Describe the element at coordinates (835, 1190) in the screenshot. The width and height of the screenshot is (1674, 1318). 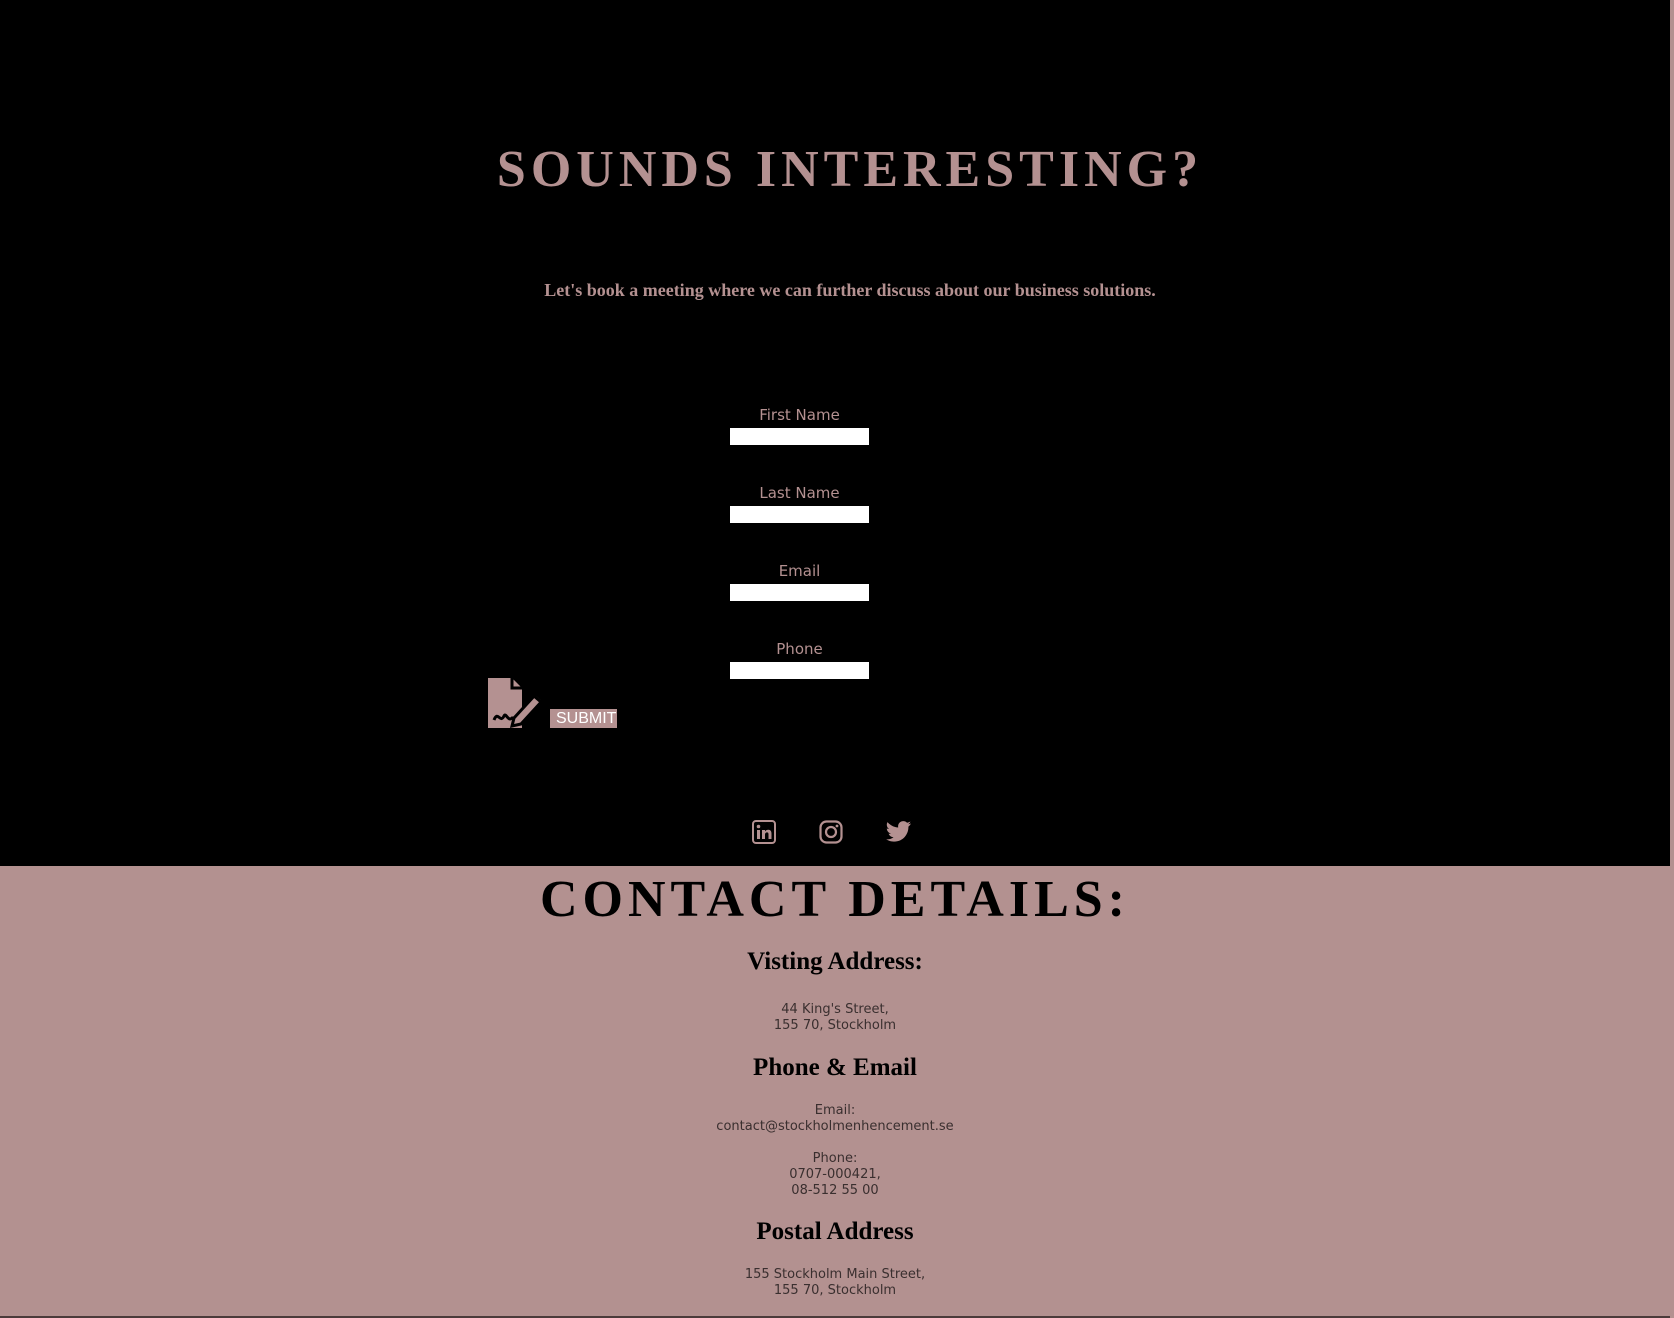
I see `phone-value-2: 08-512 55 00` at that location.